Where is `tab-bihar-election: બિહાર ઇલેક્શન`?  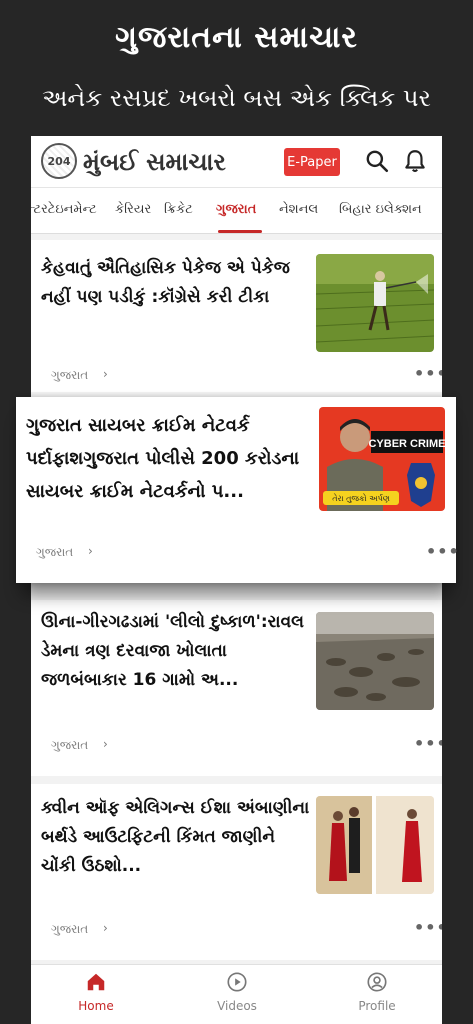
tab-bihar-election: બિહાર ઇલેક્શન is located at coordinates (380, 209).